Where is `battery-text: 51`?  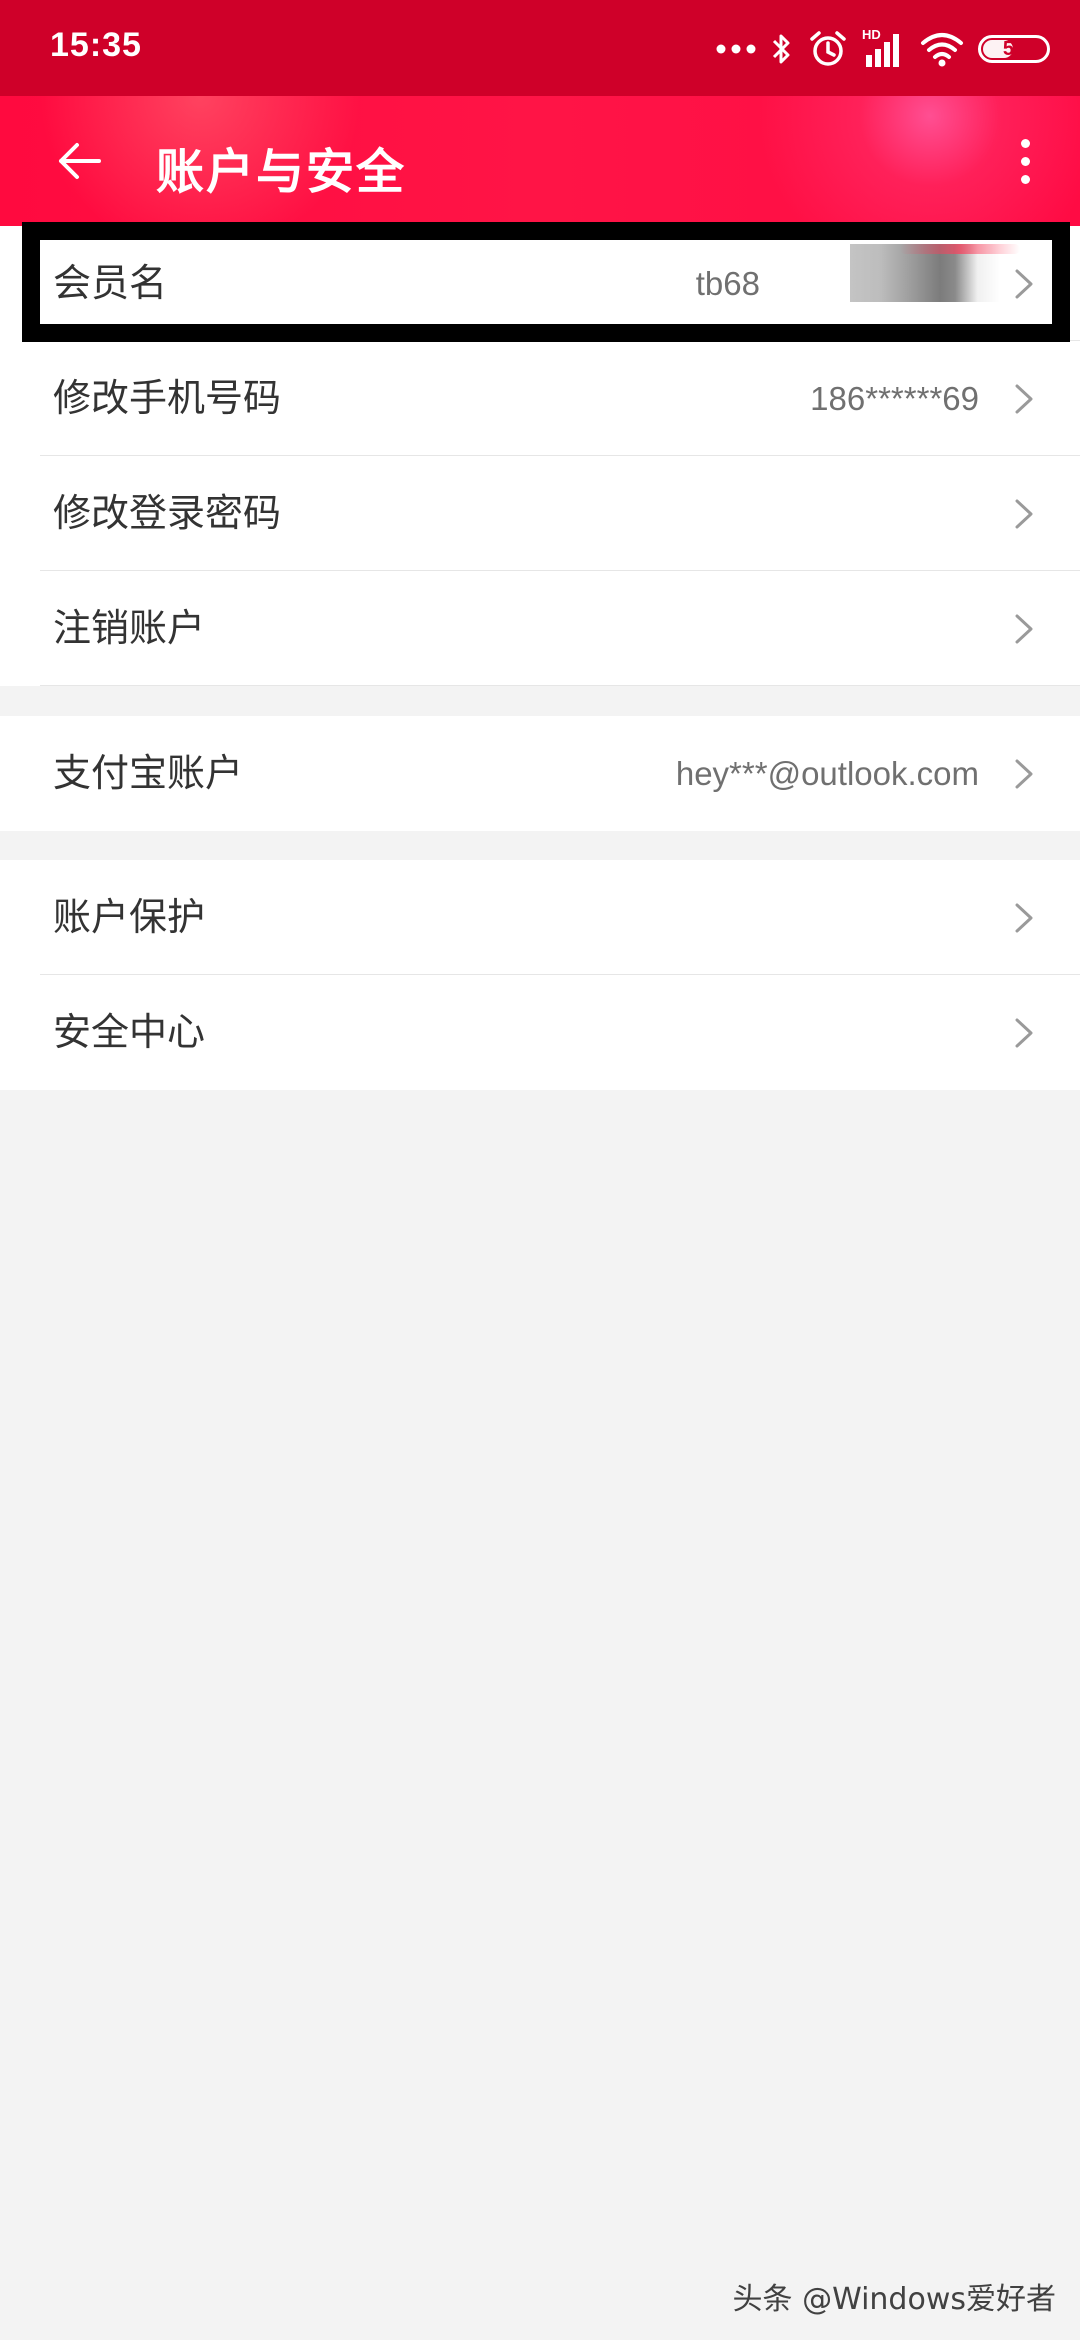 battery-text: 51 is located at coordinates (1014, 48).